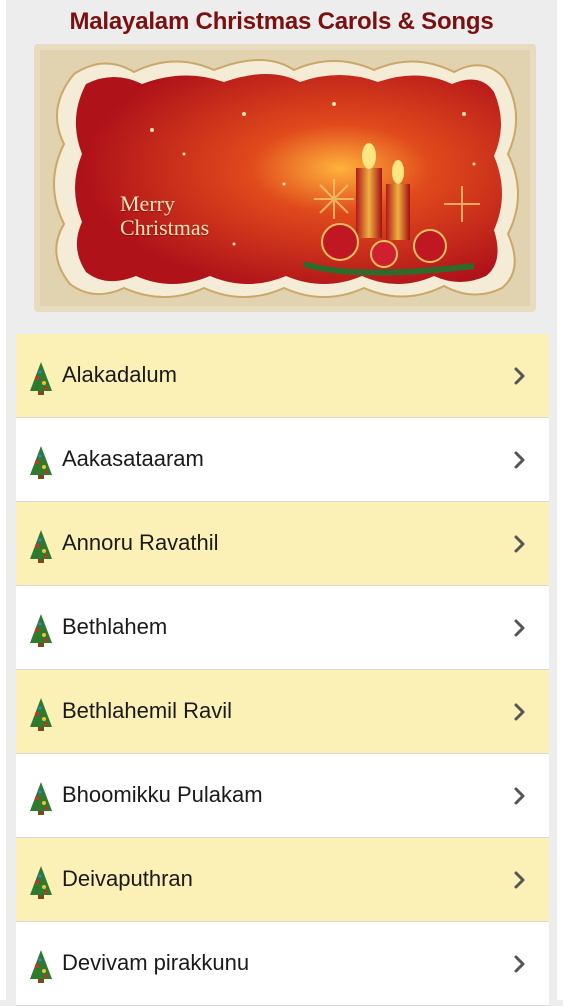  What do you see at coordinates (282, 880) in the screenshot?
I see `list-item: Deivaputhran` at bounding box center [282, 880].